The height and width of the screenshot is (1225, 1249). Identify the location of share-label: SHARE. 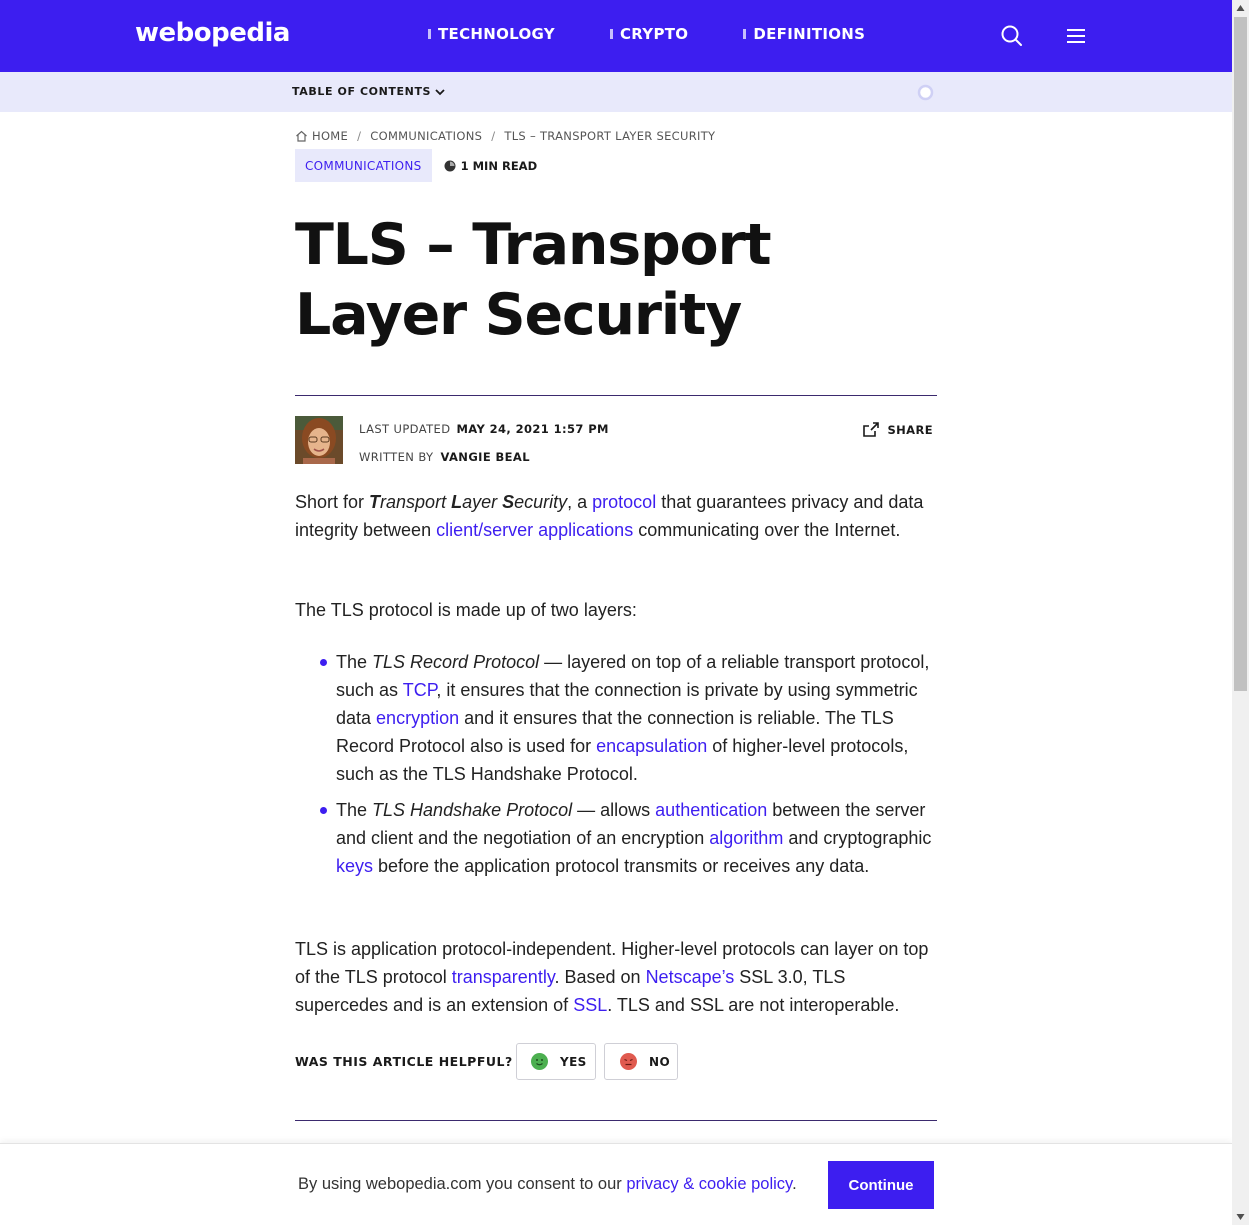
(910, 429).